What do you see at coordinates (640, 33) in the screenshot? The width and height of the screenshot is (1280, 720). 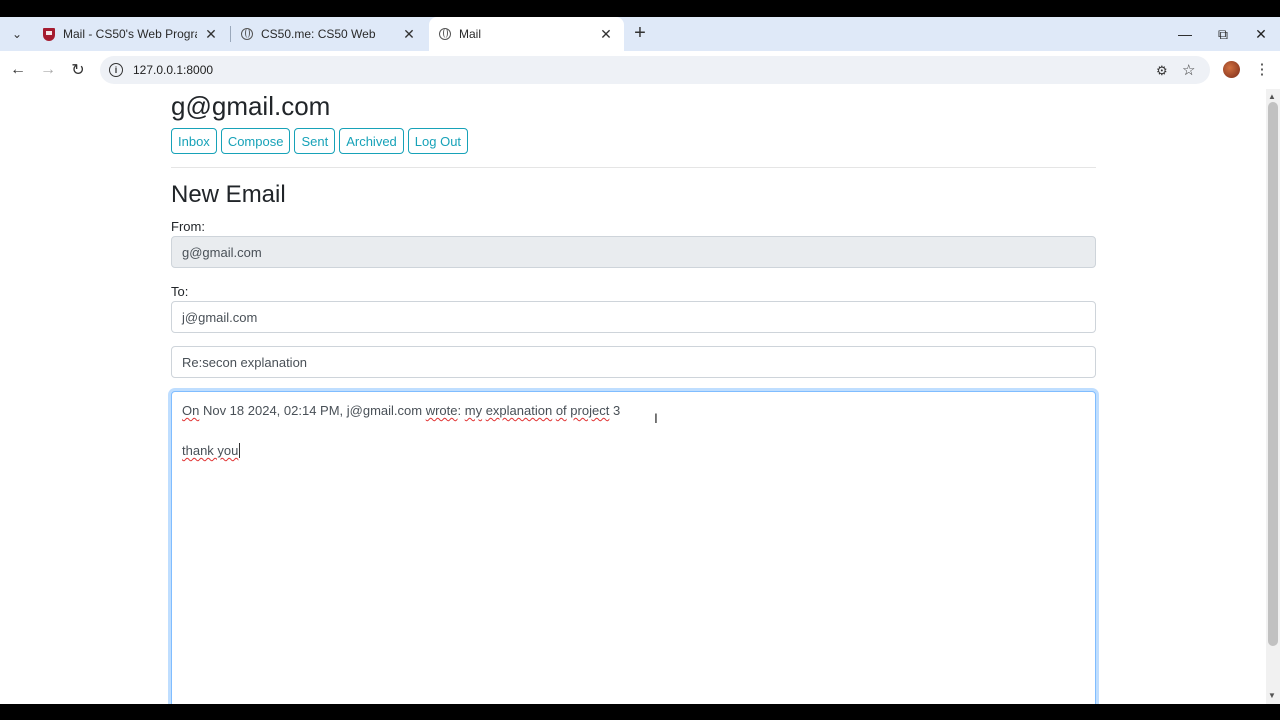 I see `new-tab-icon: +` at bounding box center [640, 33].